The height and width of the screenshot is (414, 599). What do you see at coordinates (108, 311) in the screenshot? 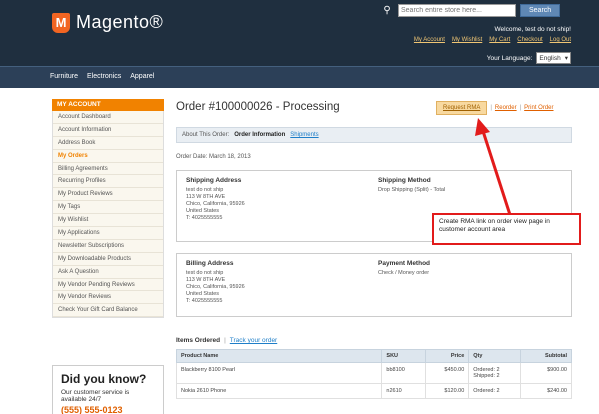
I see `sidebar-item-gift-card-balance: Check Your Gift Card Balance` at bounding box center [108, 311].